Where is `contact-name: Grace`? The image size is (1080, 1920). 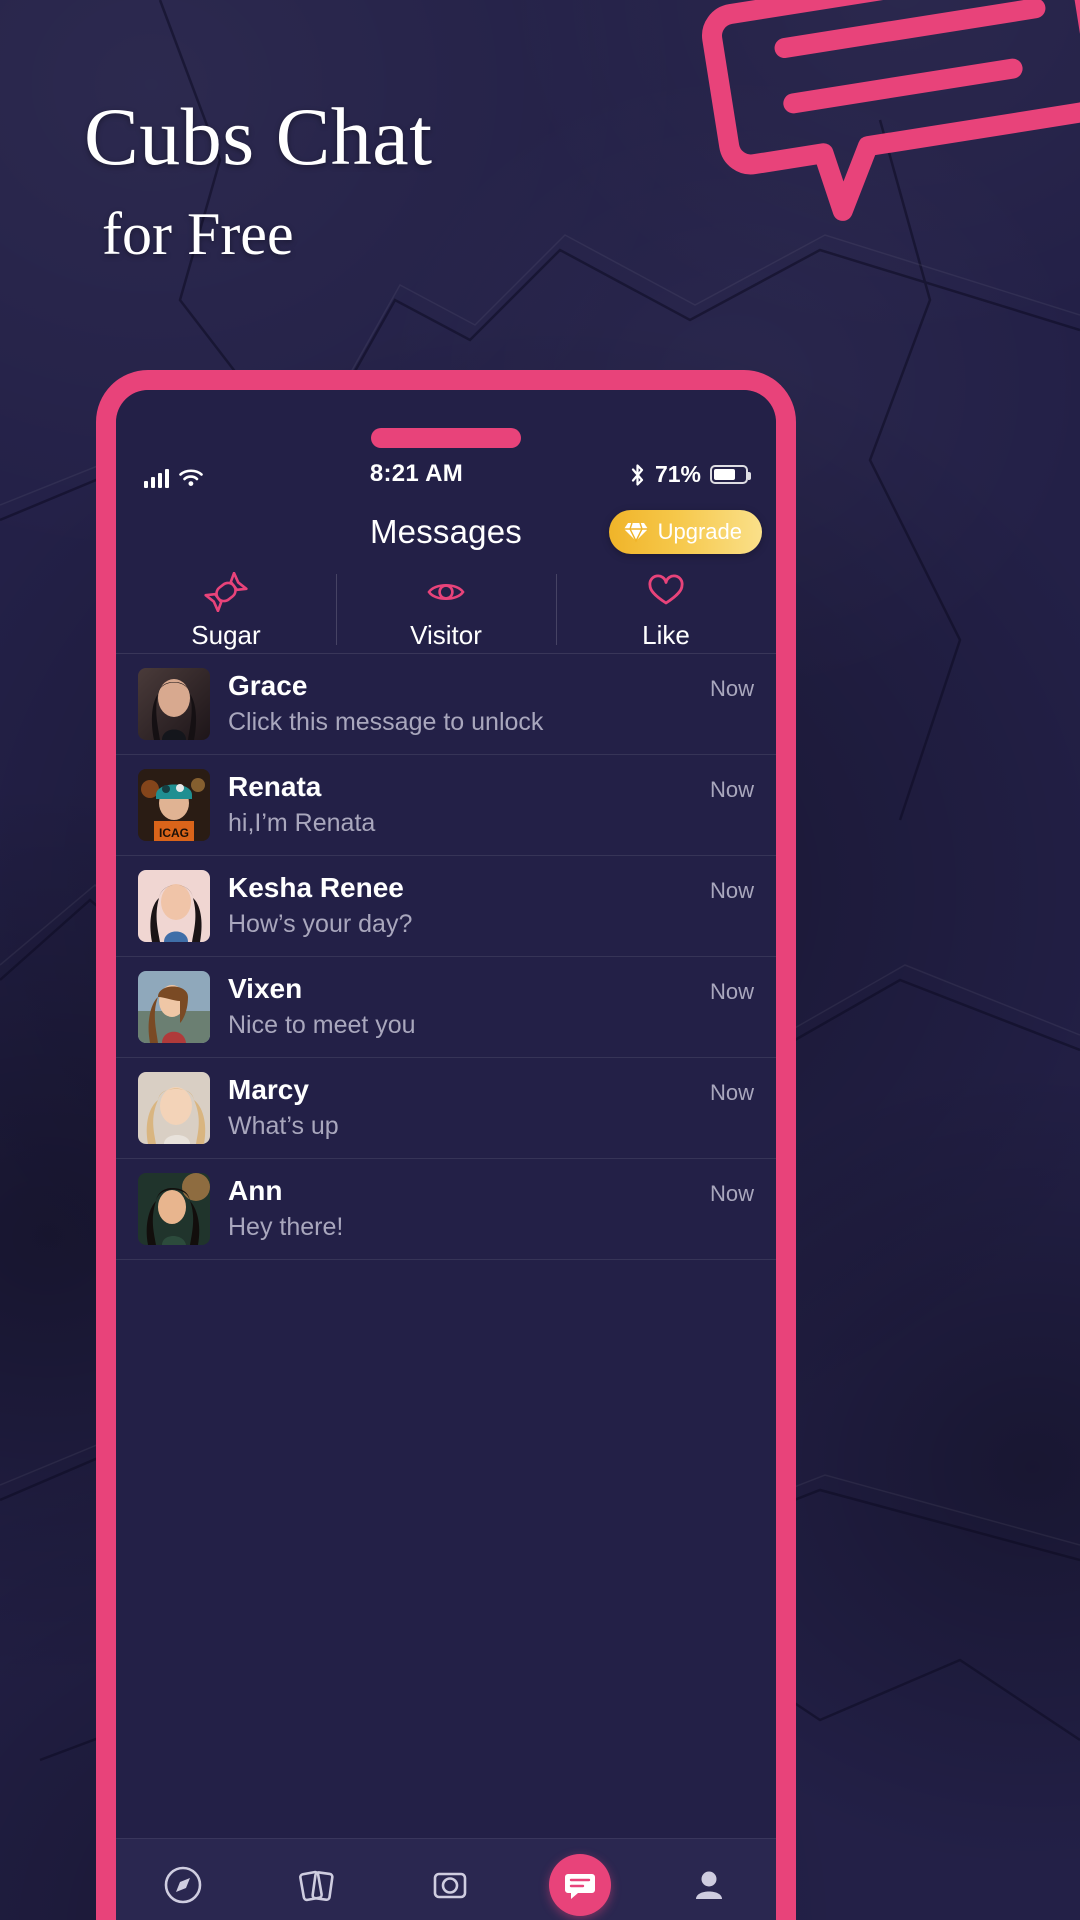
contact-name: Grace is located at coordinates (268, 685).